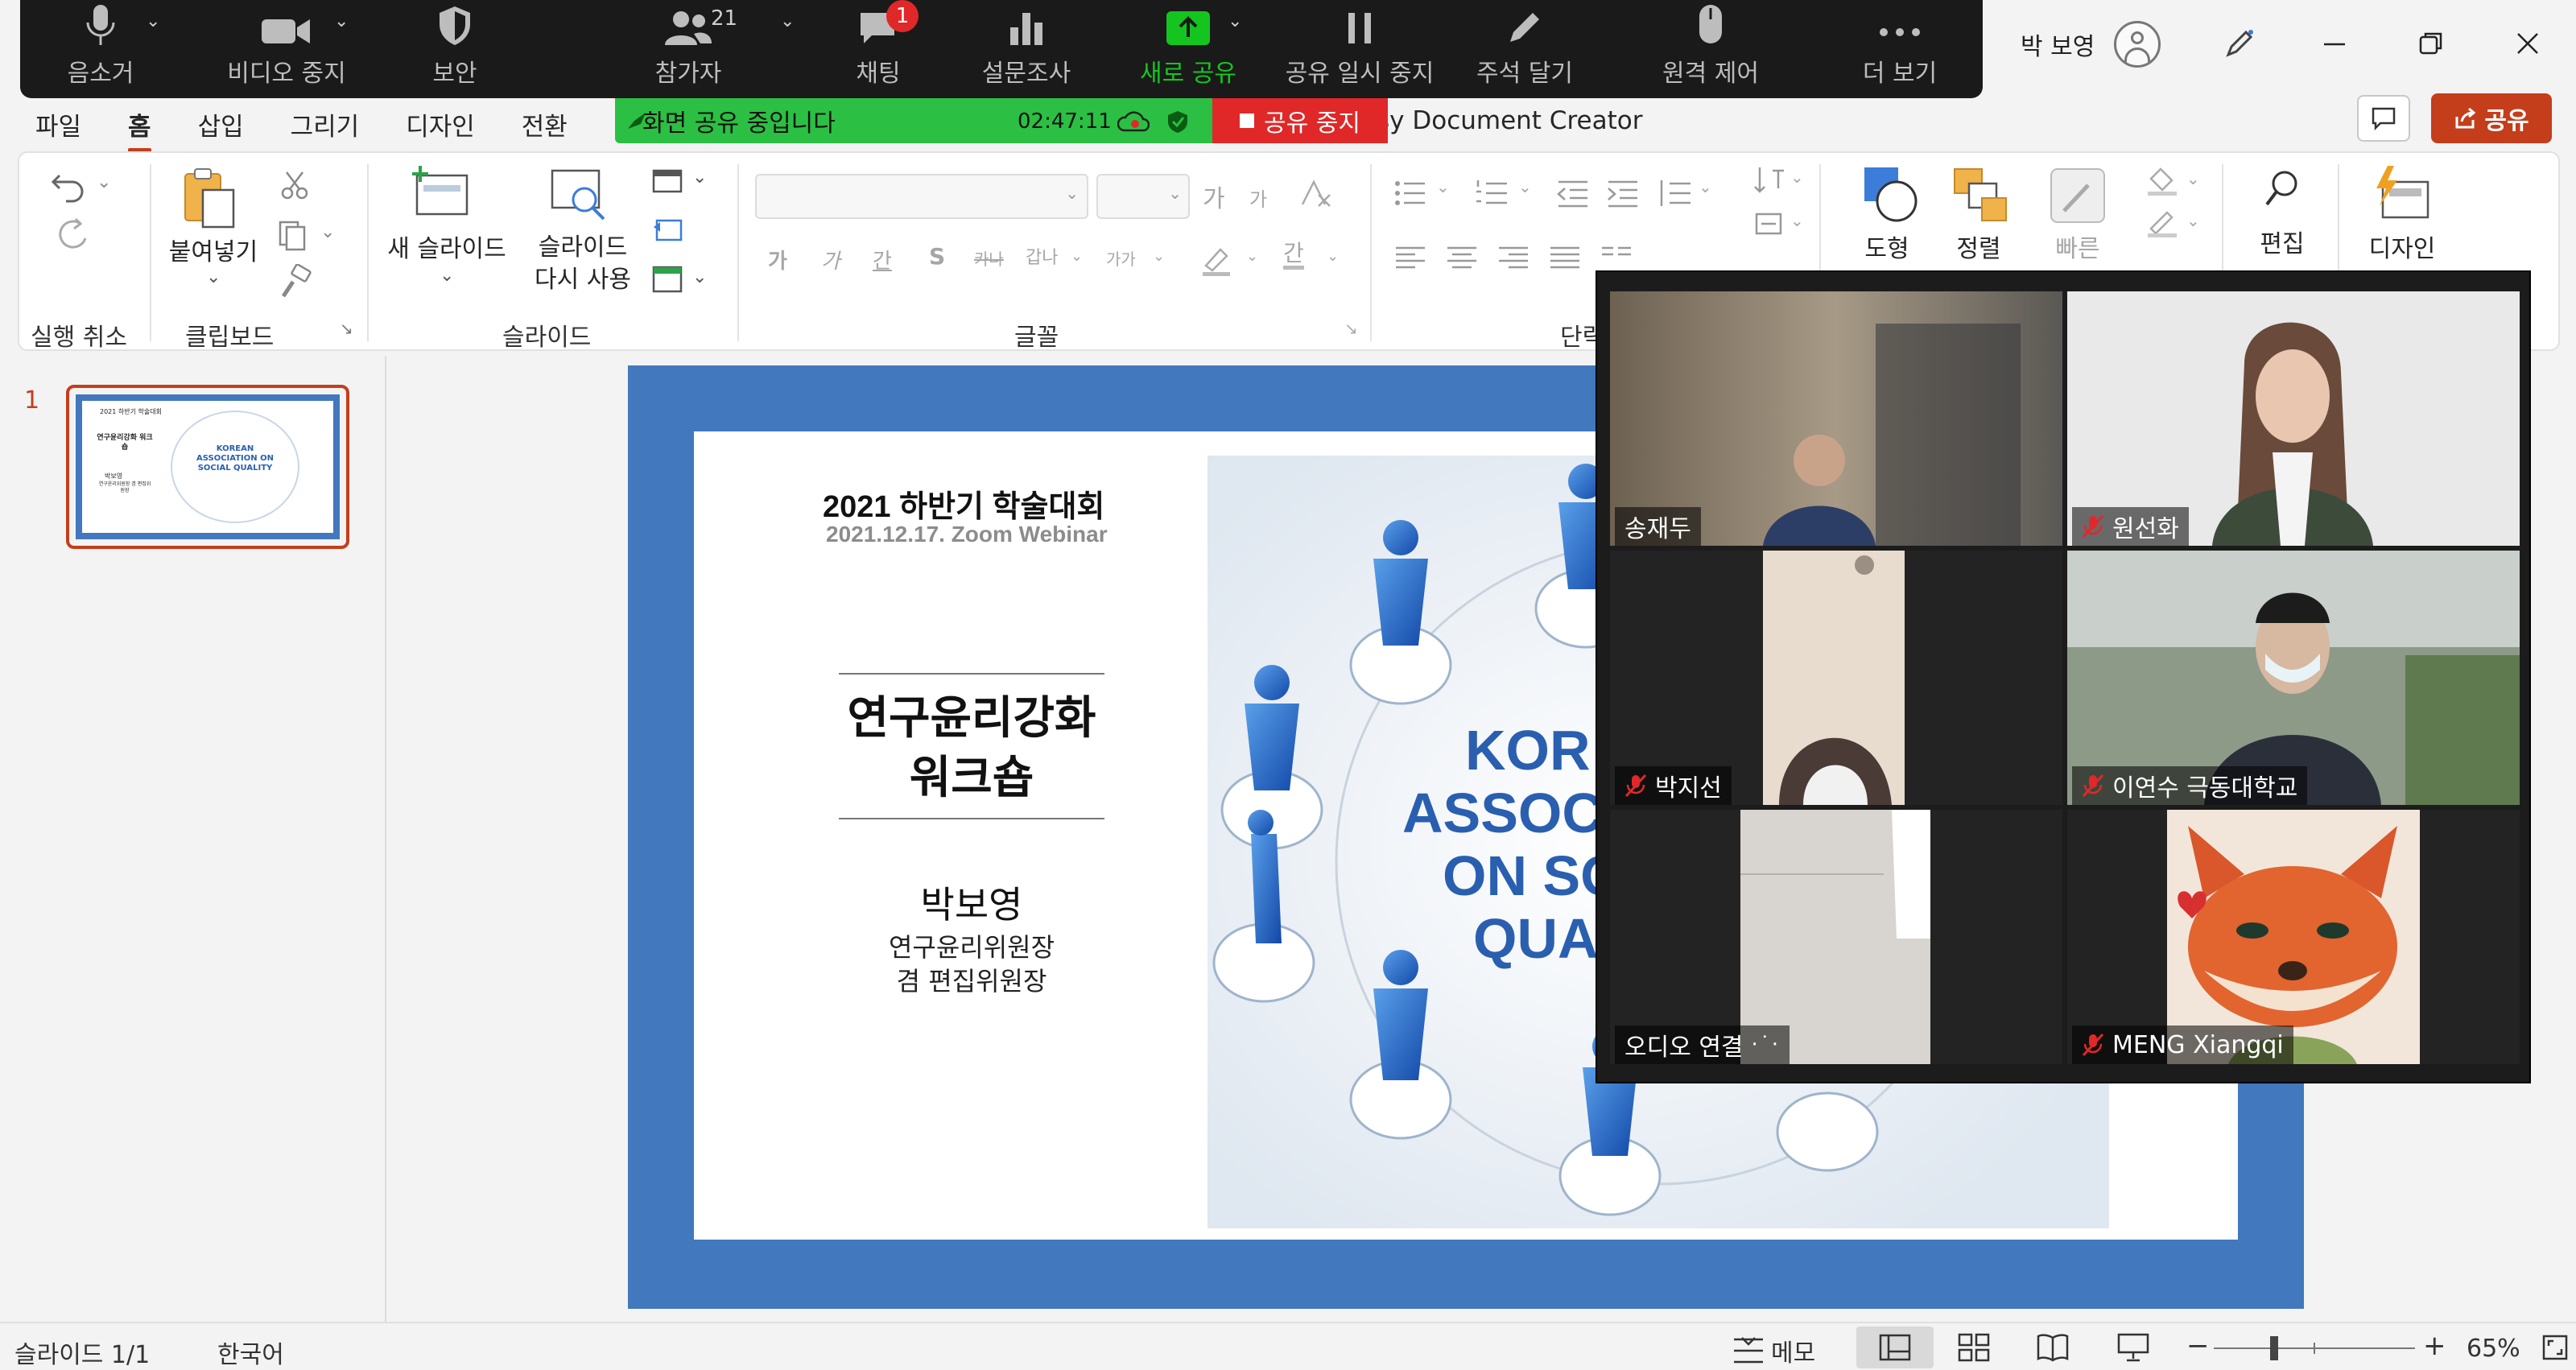  Describe the element at coordinates (2162, 222) in the screenshot. I see `shape-outline-icon` at that location.